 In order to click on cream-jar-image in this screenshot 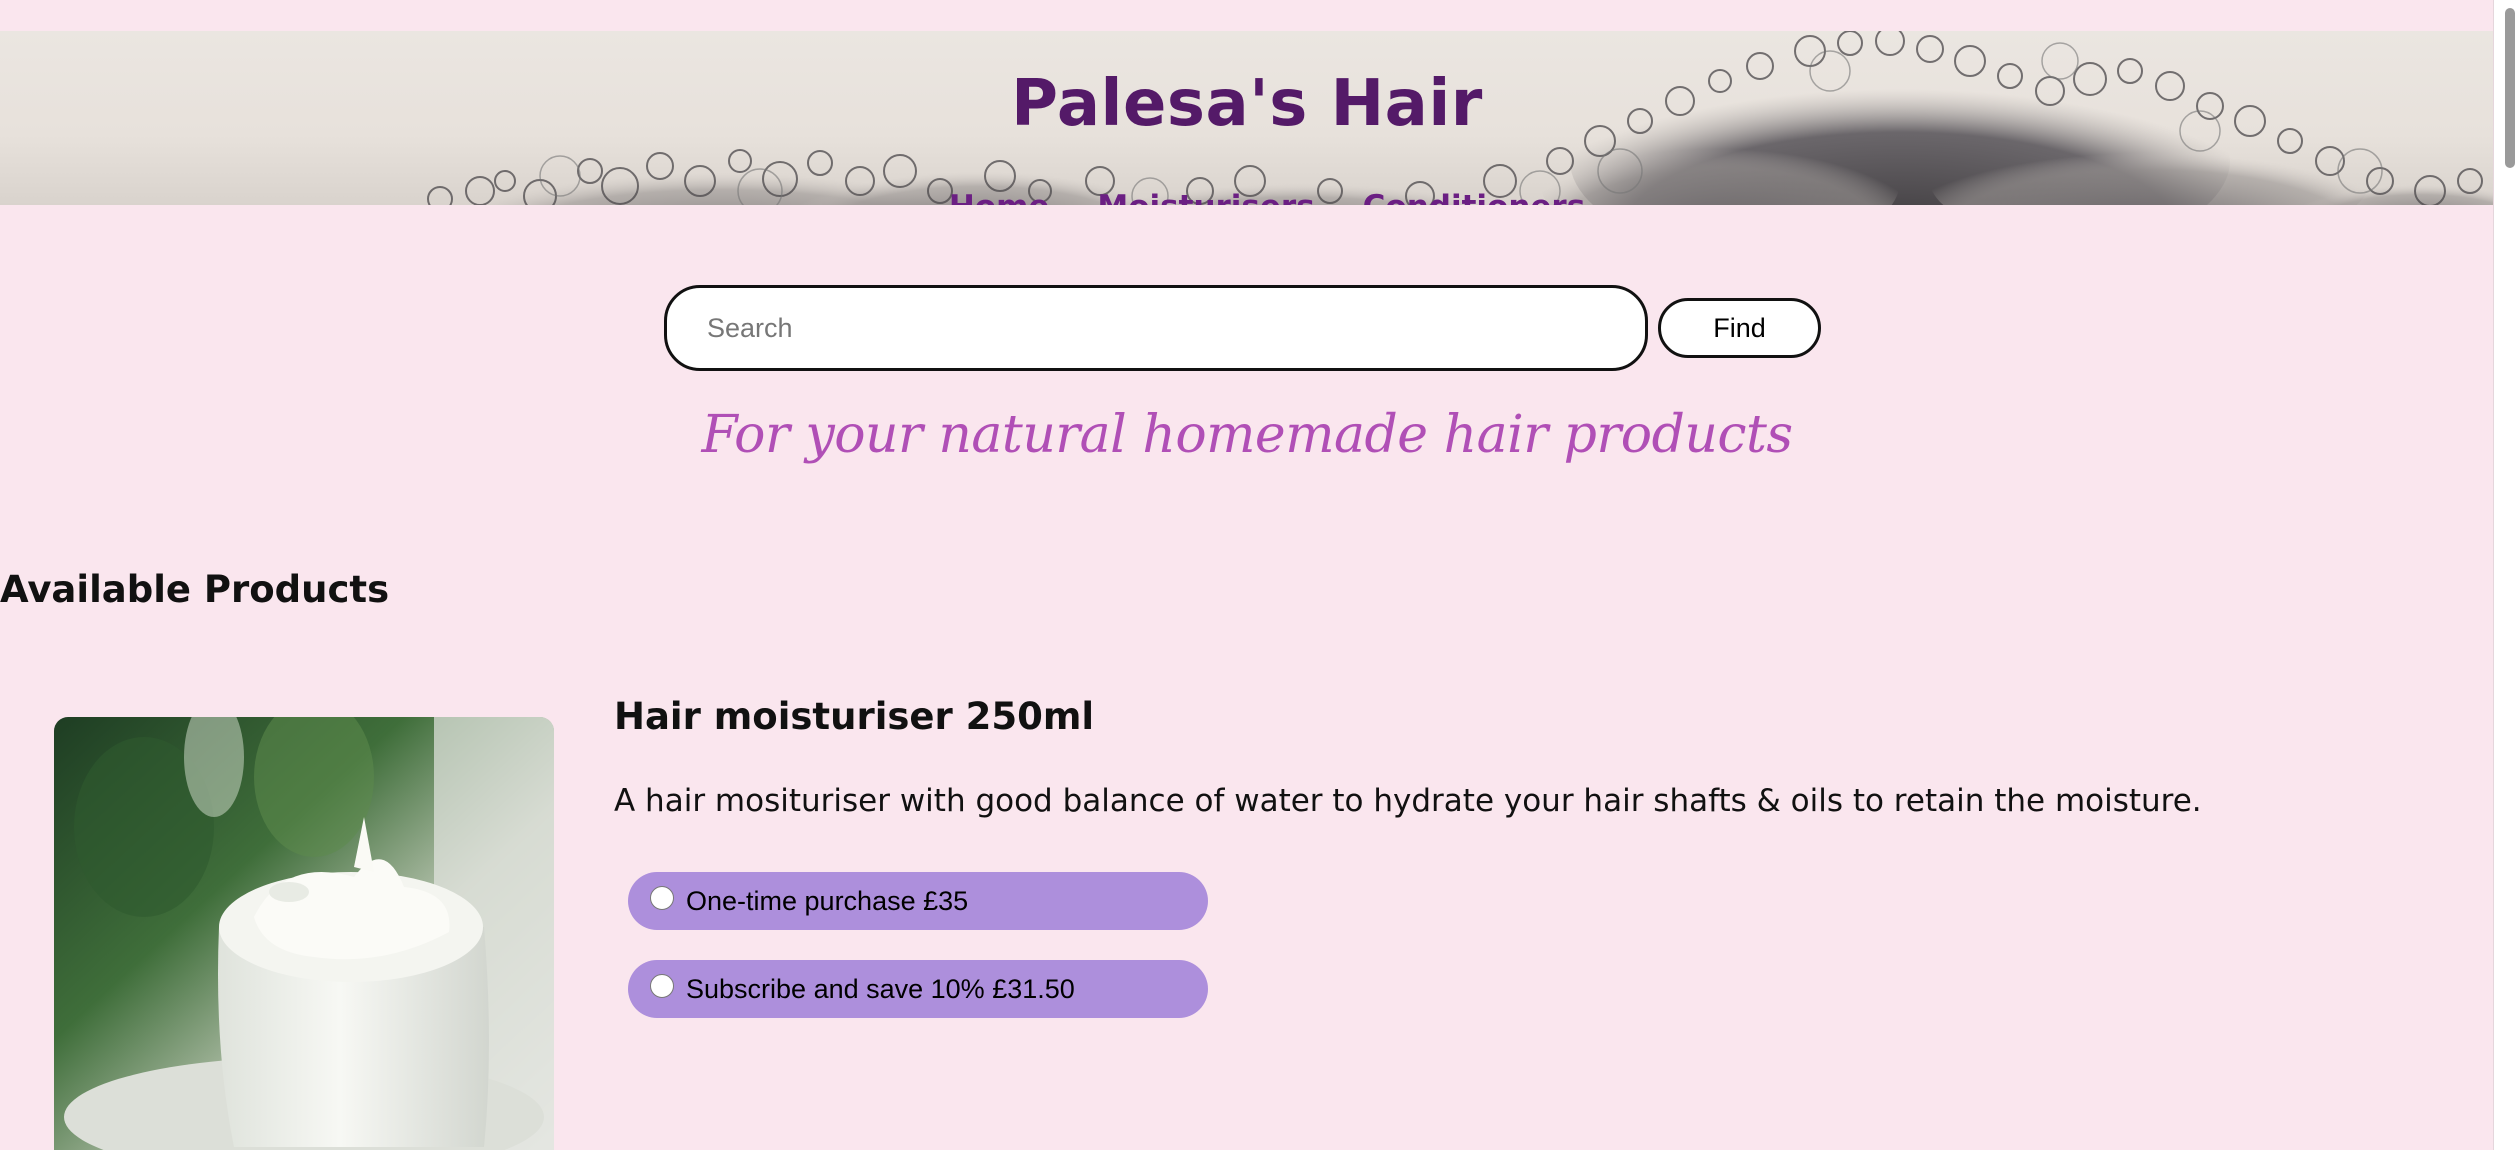, I will do `click(304, 933)`.